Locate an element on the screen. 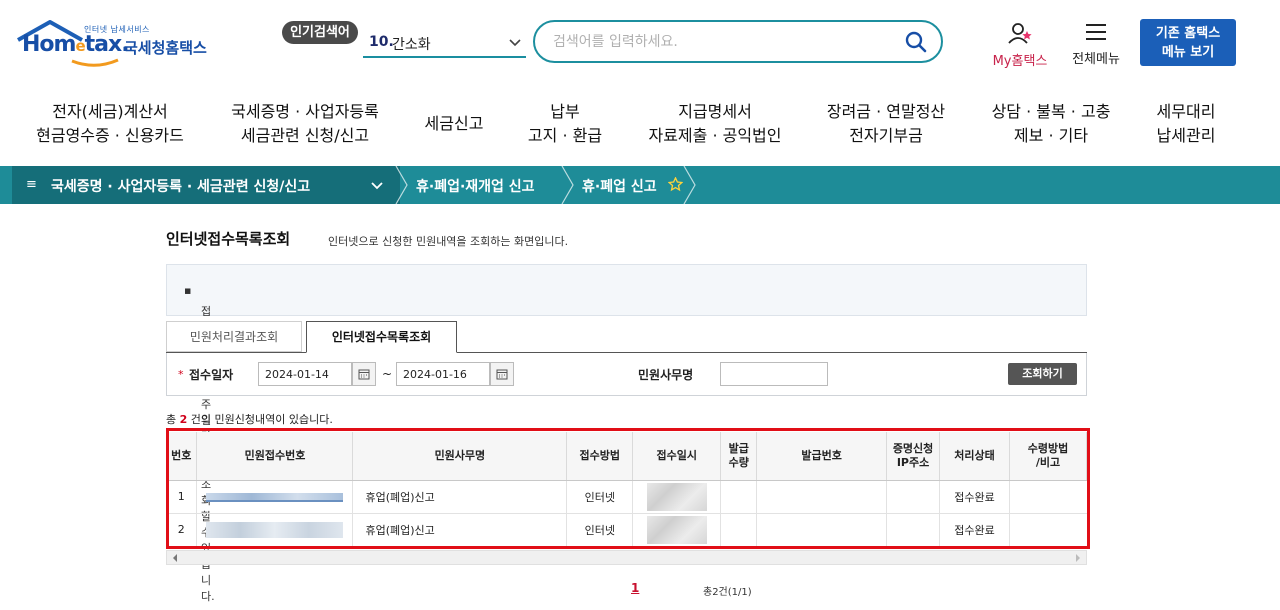  popular-keyword-select: 10. 간소화 is located at coordinates (444, 43).